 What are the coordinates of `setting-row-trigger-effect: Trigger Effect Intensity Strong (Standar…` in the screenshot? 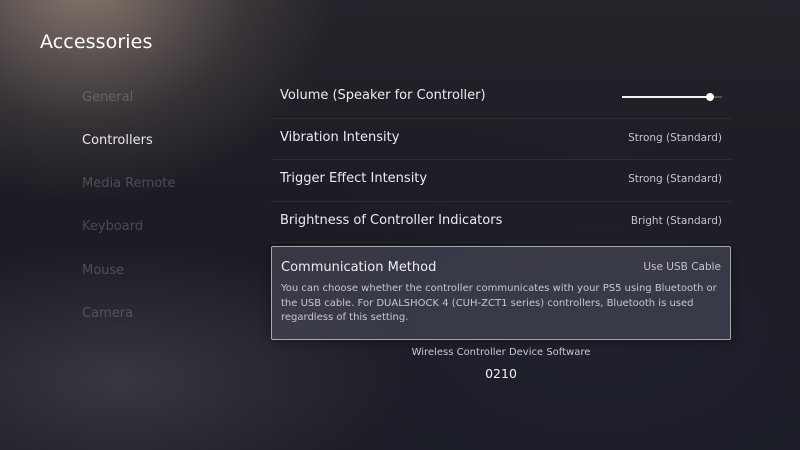 It's located at (501, 181).